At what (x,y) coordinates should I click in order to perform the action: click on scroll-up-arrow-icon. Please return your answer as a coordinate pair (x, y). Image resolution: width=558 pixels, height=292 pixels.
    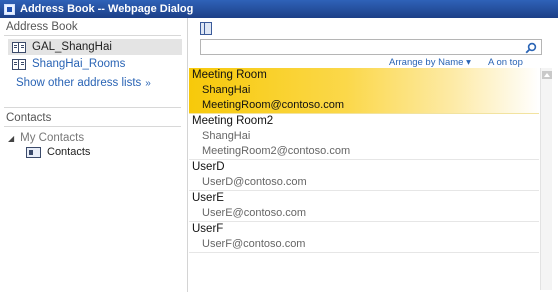
    Looking at the image, I should click on (547, 75).